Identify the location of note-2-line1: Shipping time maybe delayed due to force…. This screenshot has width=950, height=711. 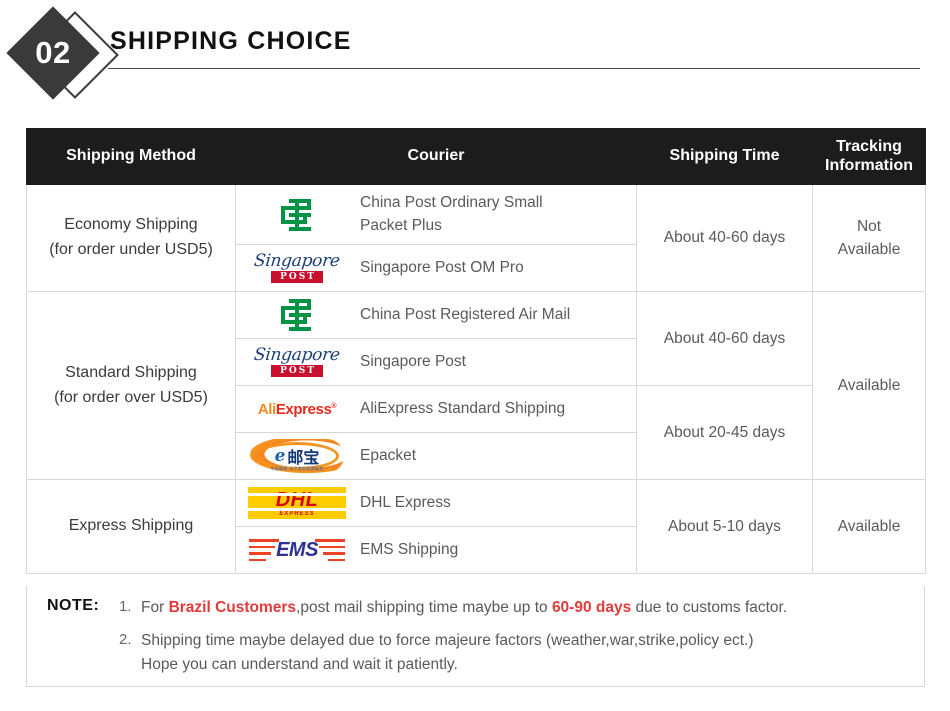
(447, 641).